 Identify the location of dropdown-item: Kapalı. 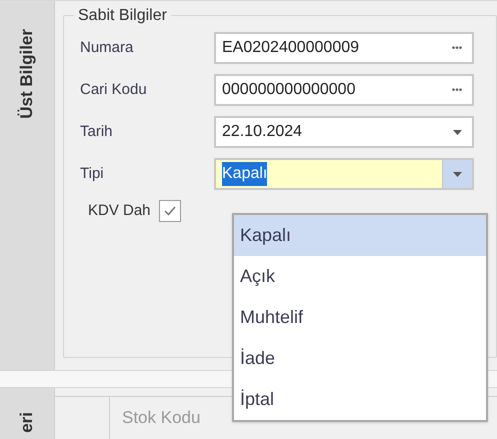
(360, 235).